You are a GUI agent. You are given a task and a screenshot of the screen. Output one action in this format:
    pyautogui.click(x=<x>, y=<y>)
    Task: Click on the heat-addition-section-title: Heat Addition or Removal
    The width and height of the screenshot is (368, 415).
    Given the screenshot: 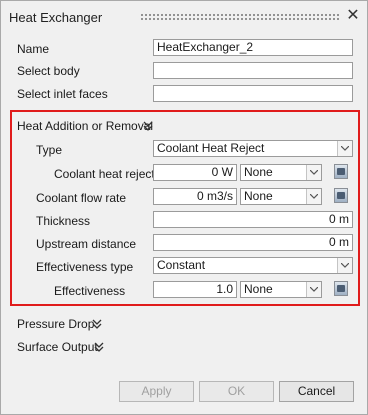 What is the action you would take?
    pyautogui.click(x=85, y=126)
    